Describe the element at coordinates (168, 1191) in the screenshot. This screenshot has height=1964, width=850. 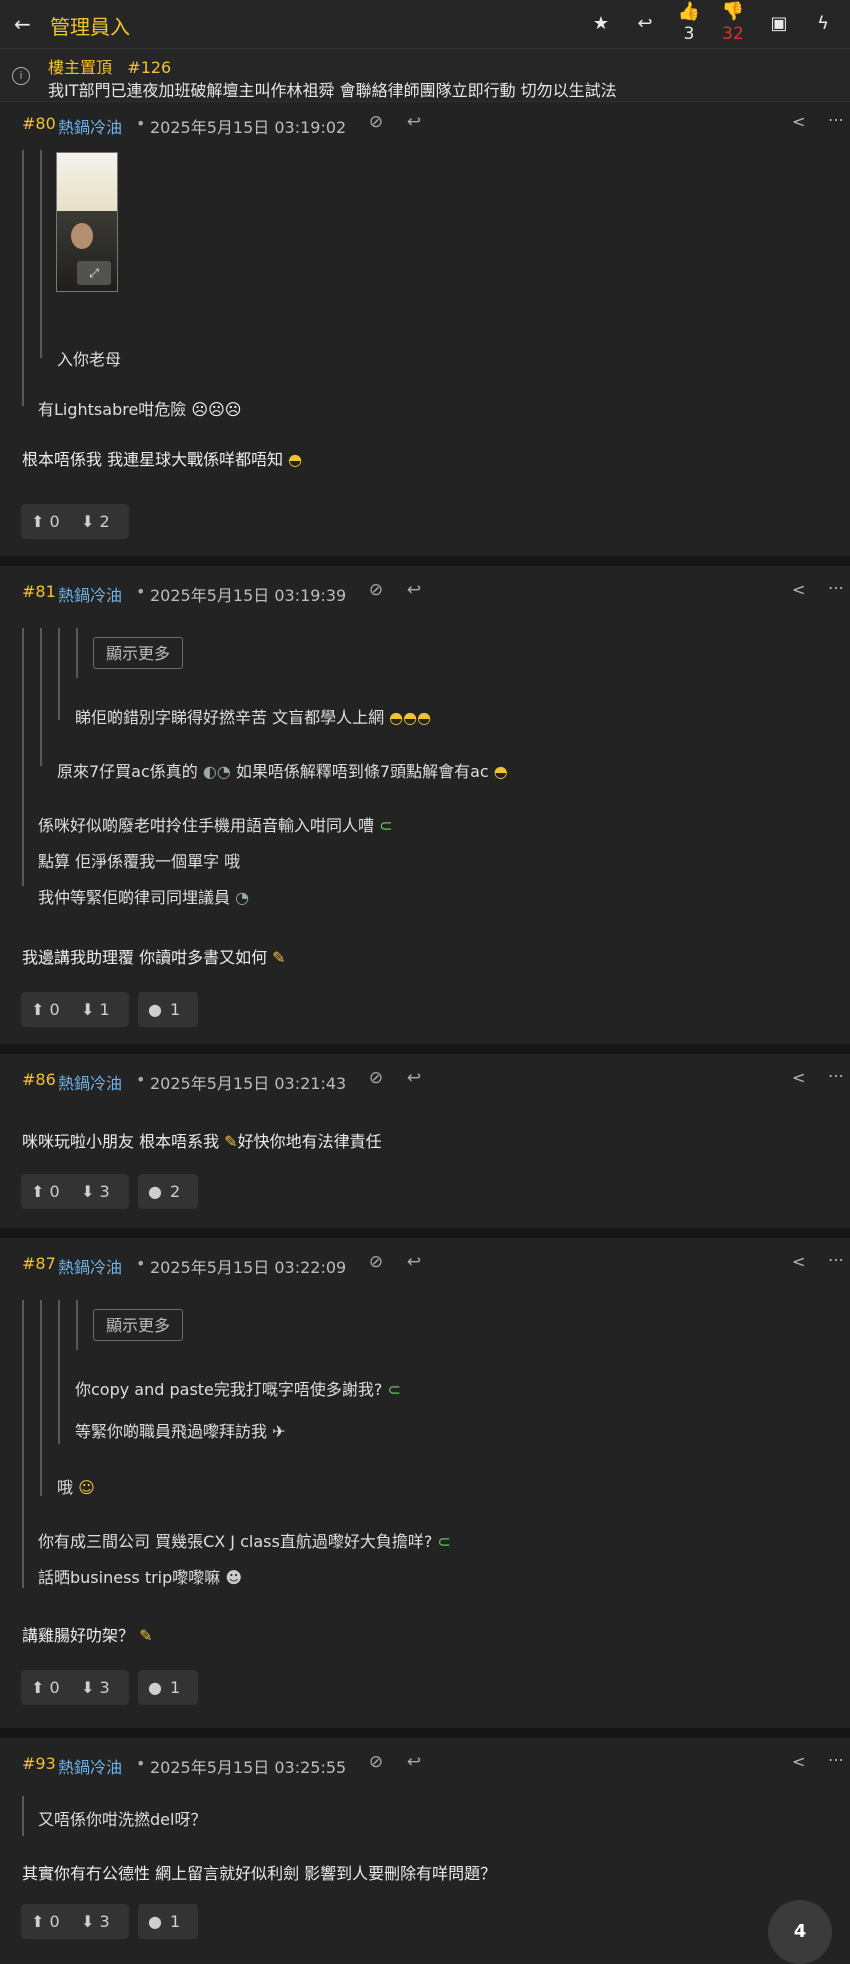
I see `reply-count-button: ● 2` at that location.